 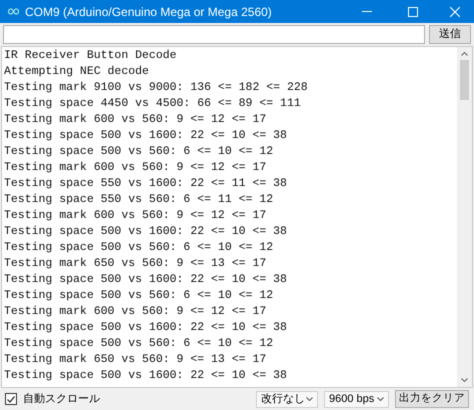 I want to click on scroll-up-icon, so click(x=464, y=54).